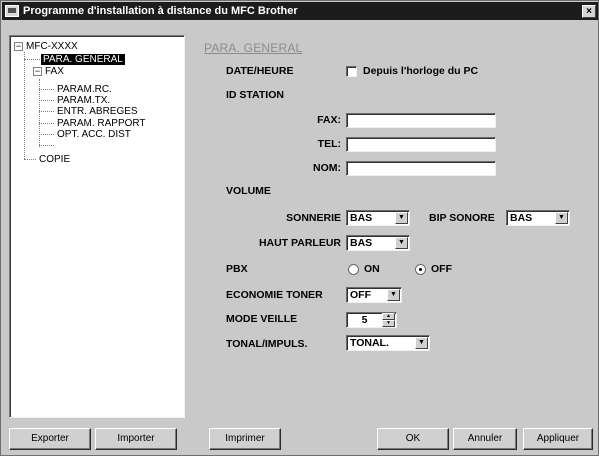 Image resolution: width=599 pixels, height=456 pixels. I want to click on tree-item-fax: − FAX, so click(48, 71).